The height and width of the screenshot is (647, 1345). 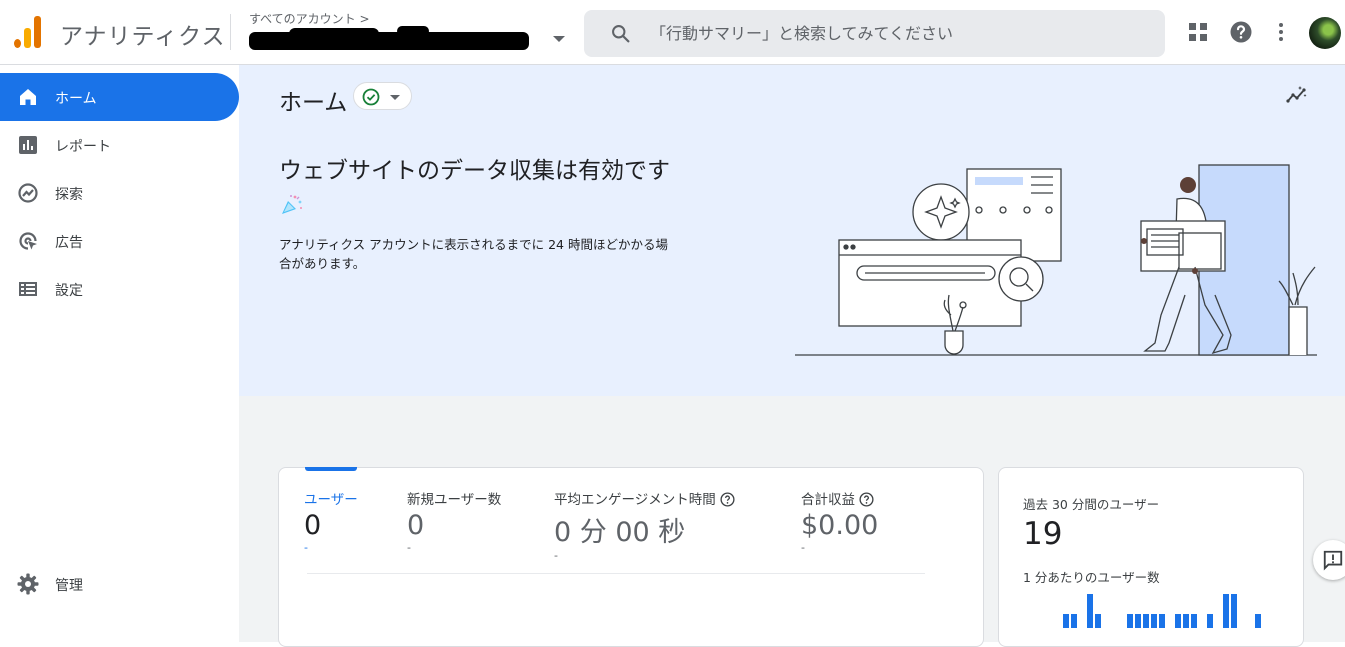 What do you see at coordinates (840, 525) in the screenshot?
I see `metric-value: $0.00` at bounding box center [840, 525].